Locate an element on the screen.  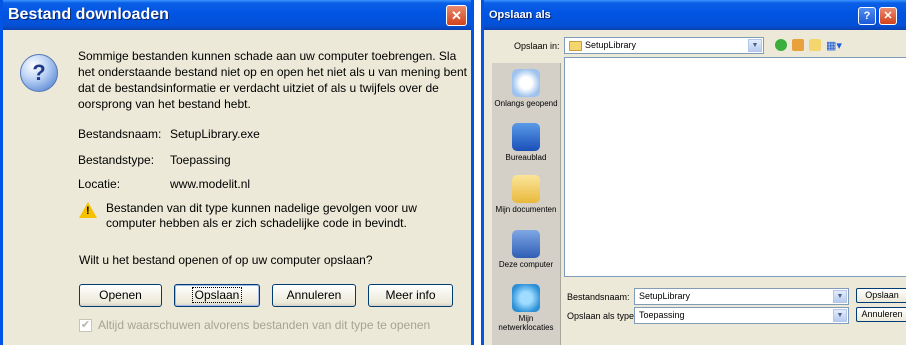
new-folder-icon is located at coordinates (815, 45).